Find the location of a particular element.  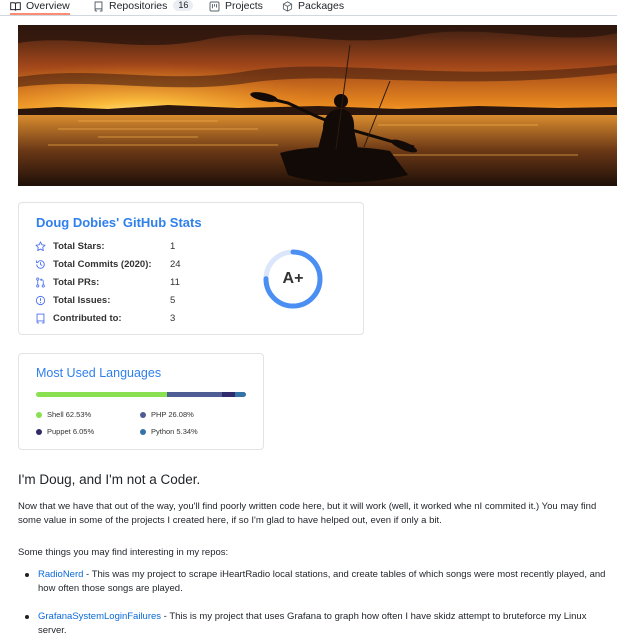

stat-label: Total PRs: is located at coordinates (76, 282).